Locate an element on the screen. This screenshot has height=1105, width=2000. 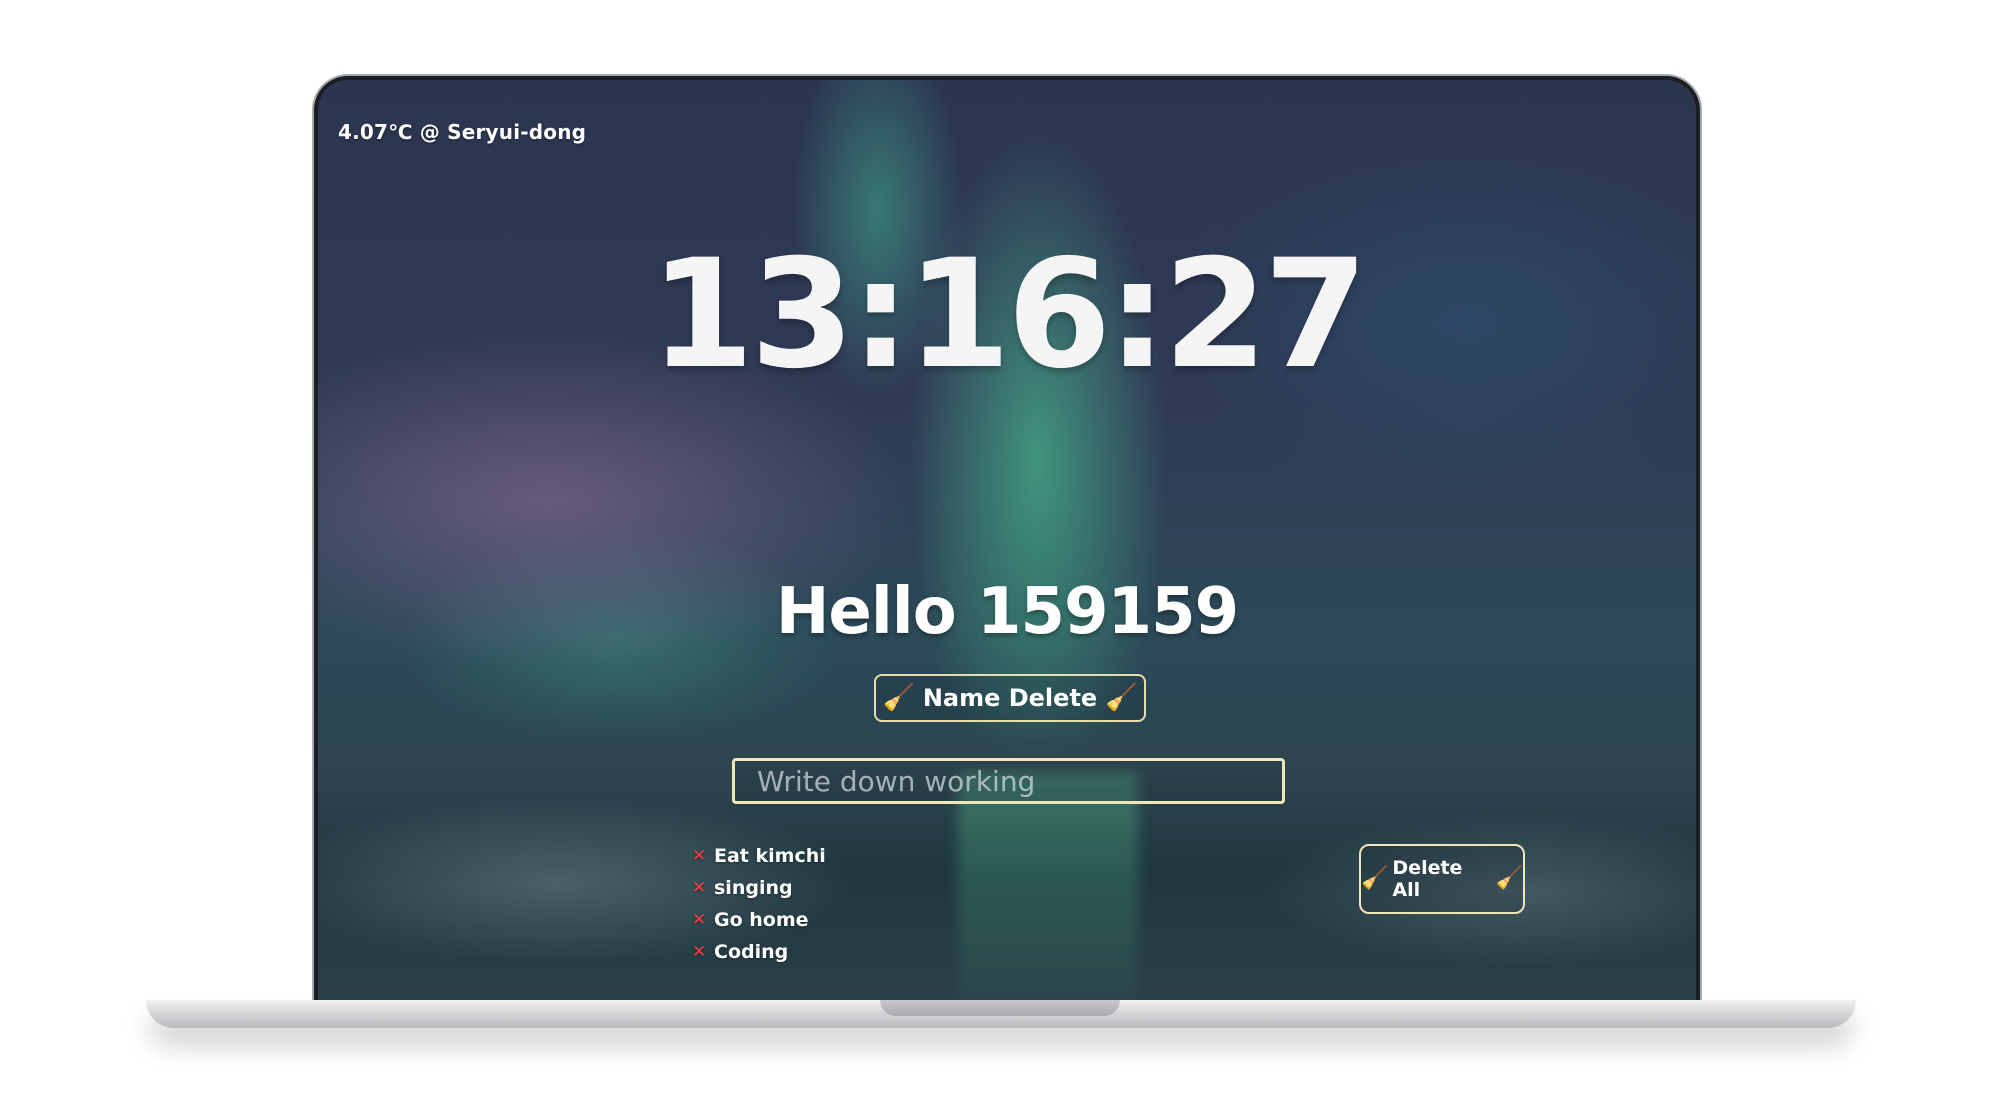
todo-input is located at coordinates (1008, 781).